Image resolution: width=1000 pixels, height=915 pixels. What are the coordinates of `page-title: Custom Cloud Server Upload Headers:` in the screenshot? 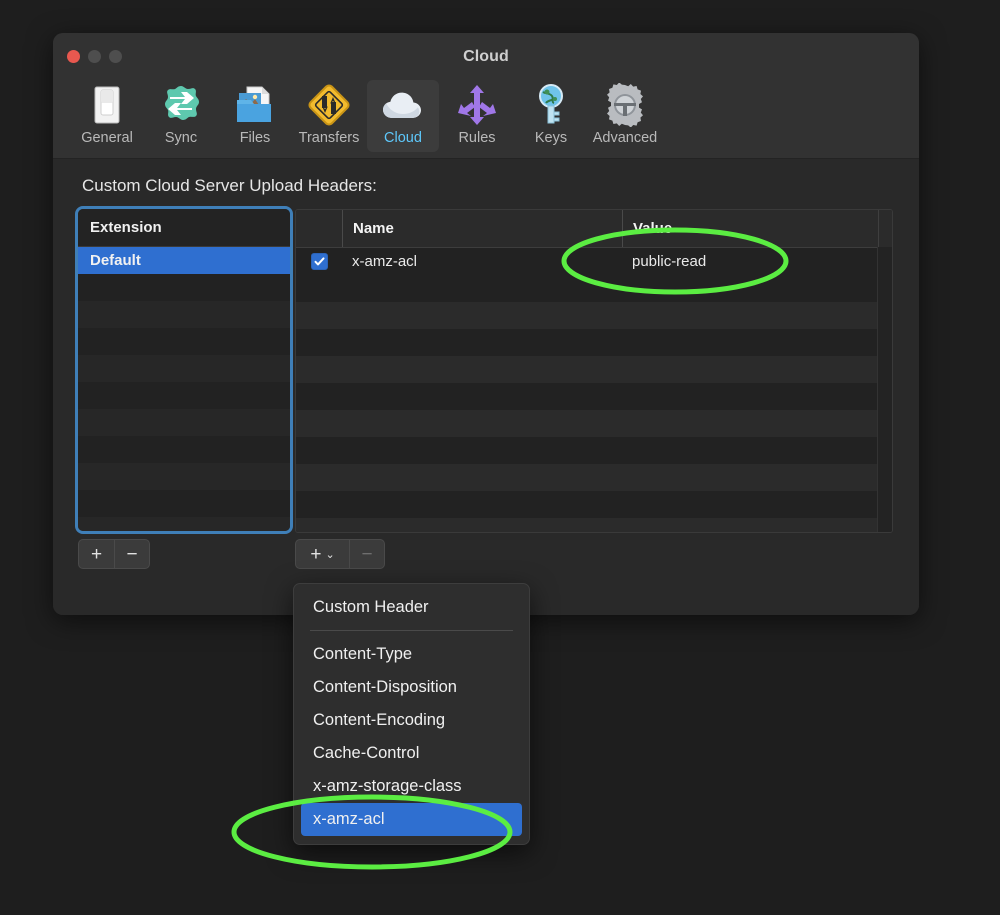 It's located at (229, 185).